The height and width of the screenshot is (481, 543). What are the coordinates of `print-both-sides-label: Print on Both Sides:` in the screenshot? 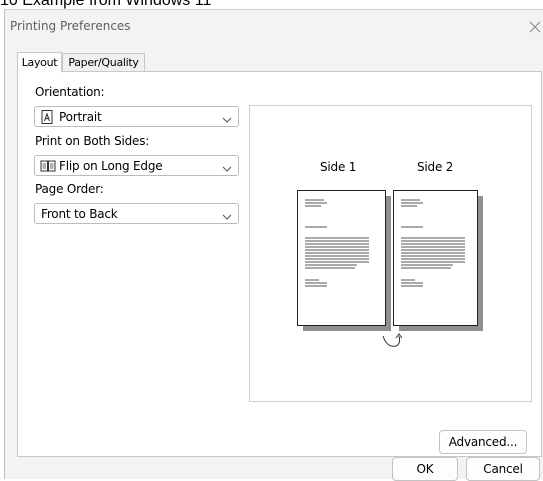 It's located at (92, 141).